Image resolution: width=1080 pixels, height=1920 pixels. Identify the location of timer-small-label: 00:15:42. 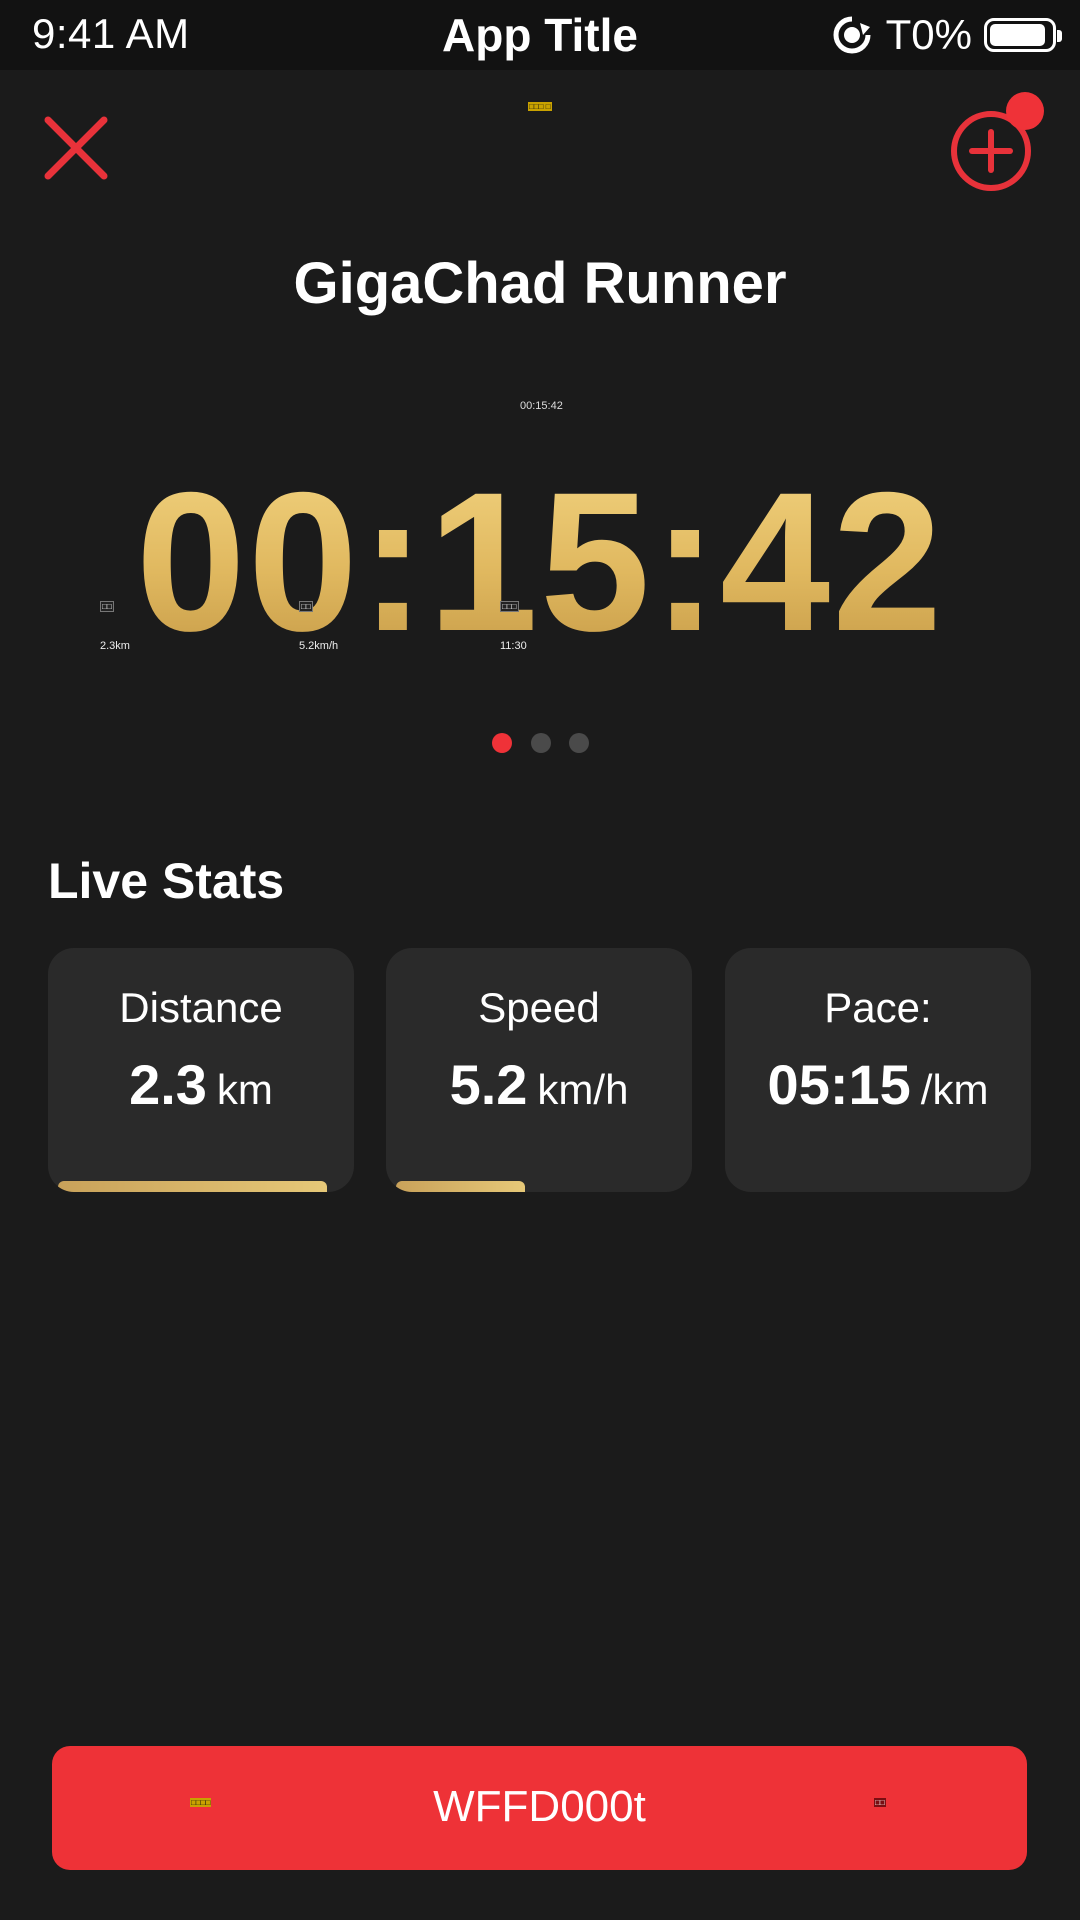
(541, 406).